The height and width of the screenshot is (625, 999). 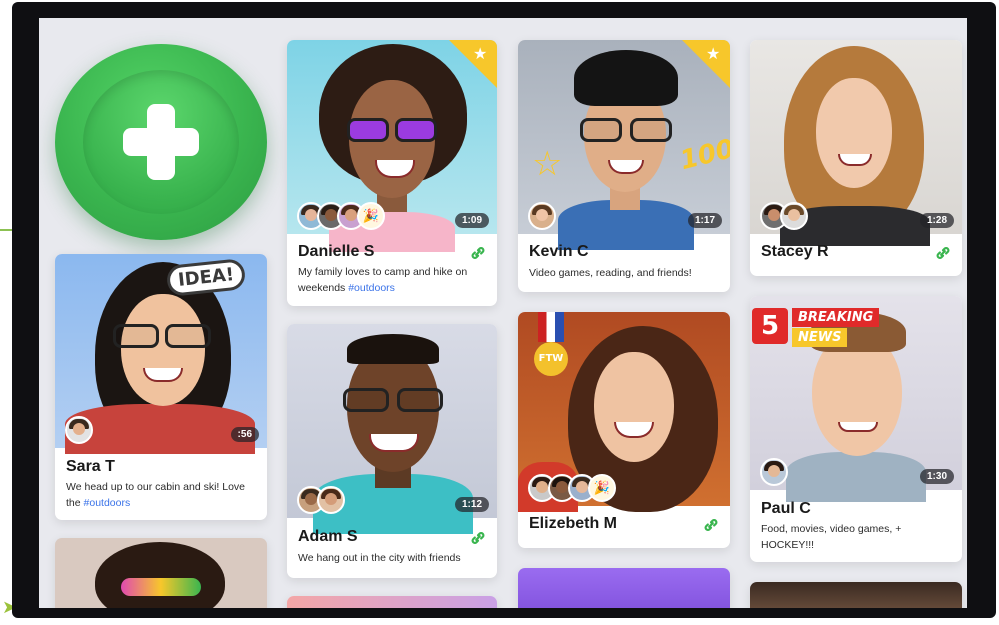 What do you see at coordinates (336, 251) in the screenshot?
I see `card-name: Danielle S` at bounding box center [336, 251].